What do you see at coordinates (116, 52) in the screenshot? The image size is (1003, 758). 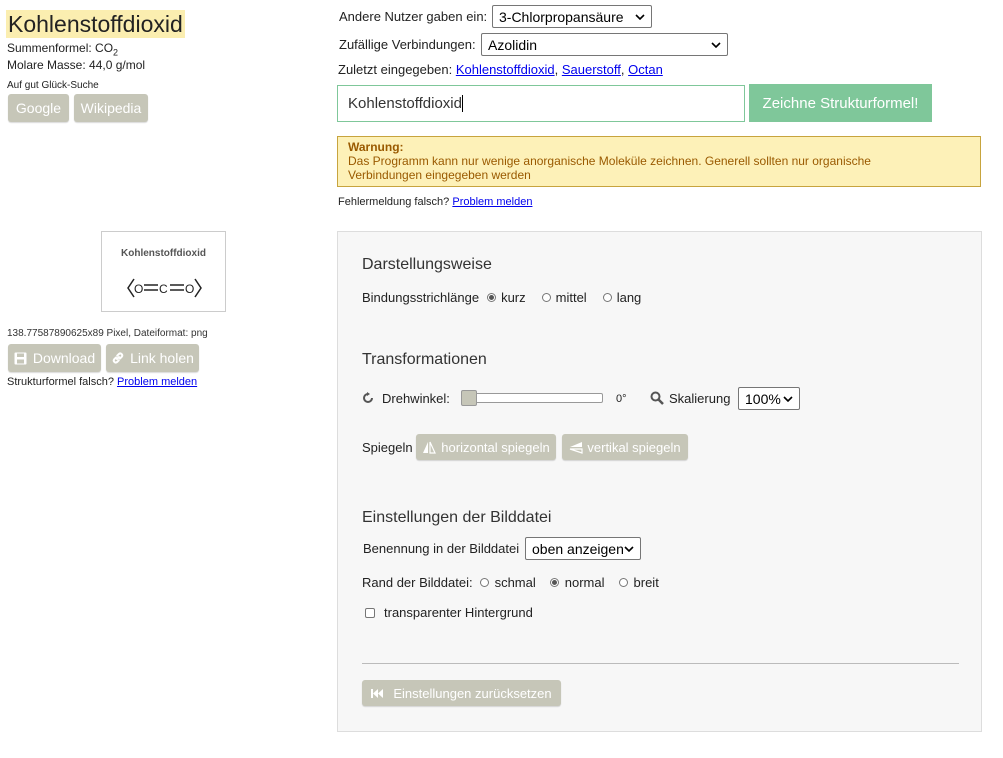 I see `formula-subscript: 2` at bounding box center [116, 52].